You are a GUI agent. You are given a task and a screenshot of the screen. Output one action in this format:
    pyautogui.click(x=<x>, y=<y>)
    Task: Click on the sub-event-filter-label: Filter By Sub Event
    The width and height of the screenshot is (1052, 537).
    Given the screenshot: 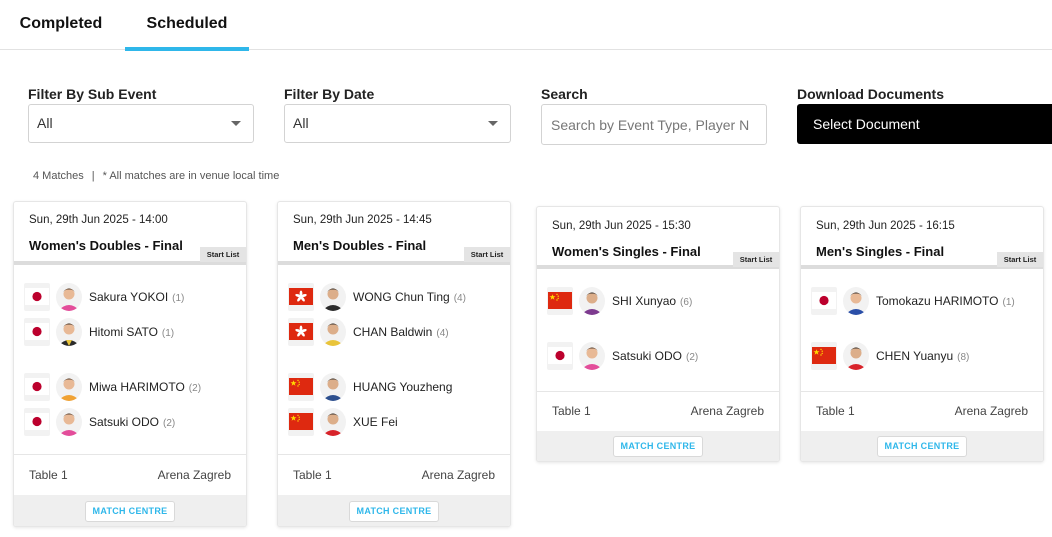 What is the action you would take?
    pyautogui.click(x=92, y=94)
    